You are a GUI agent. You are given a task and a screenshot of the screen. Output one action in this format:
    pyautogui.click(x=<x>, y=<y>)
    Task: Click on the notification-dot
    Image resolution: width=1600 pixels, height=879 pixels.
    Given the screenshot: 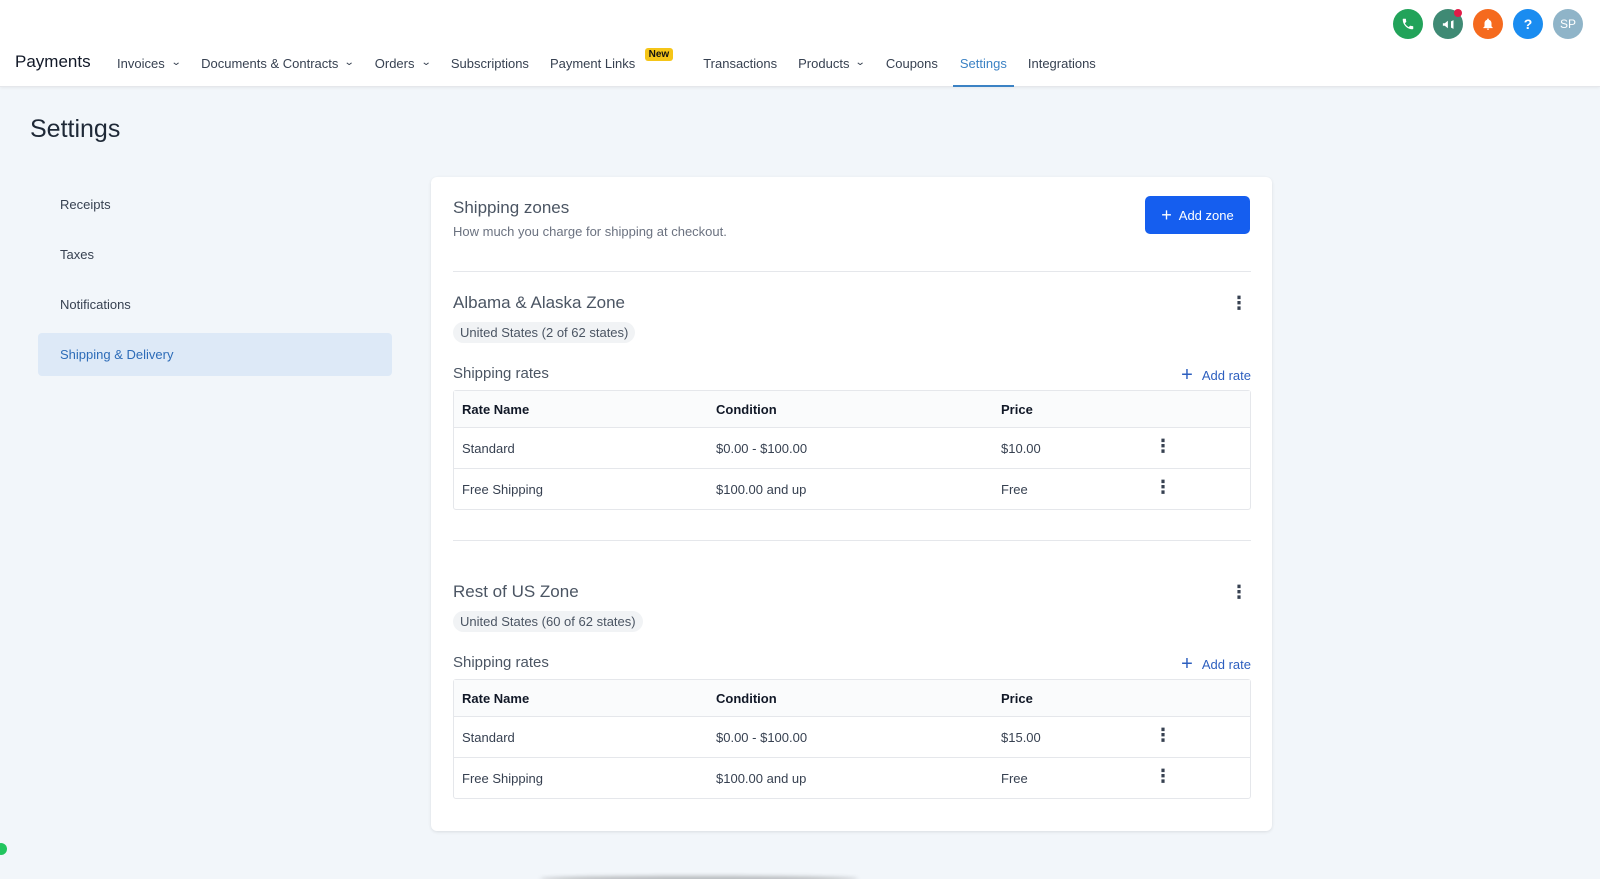 What is the action you would take?
    pyautogui.click(x=1458, y=13)
    